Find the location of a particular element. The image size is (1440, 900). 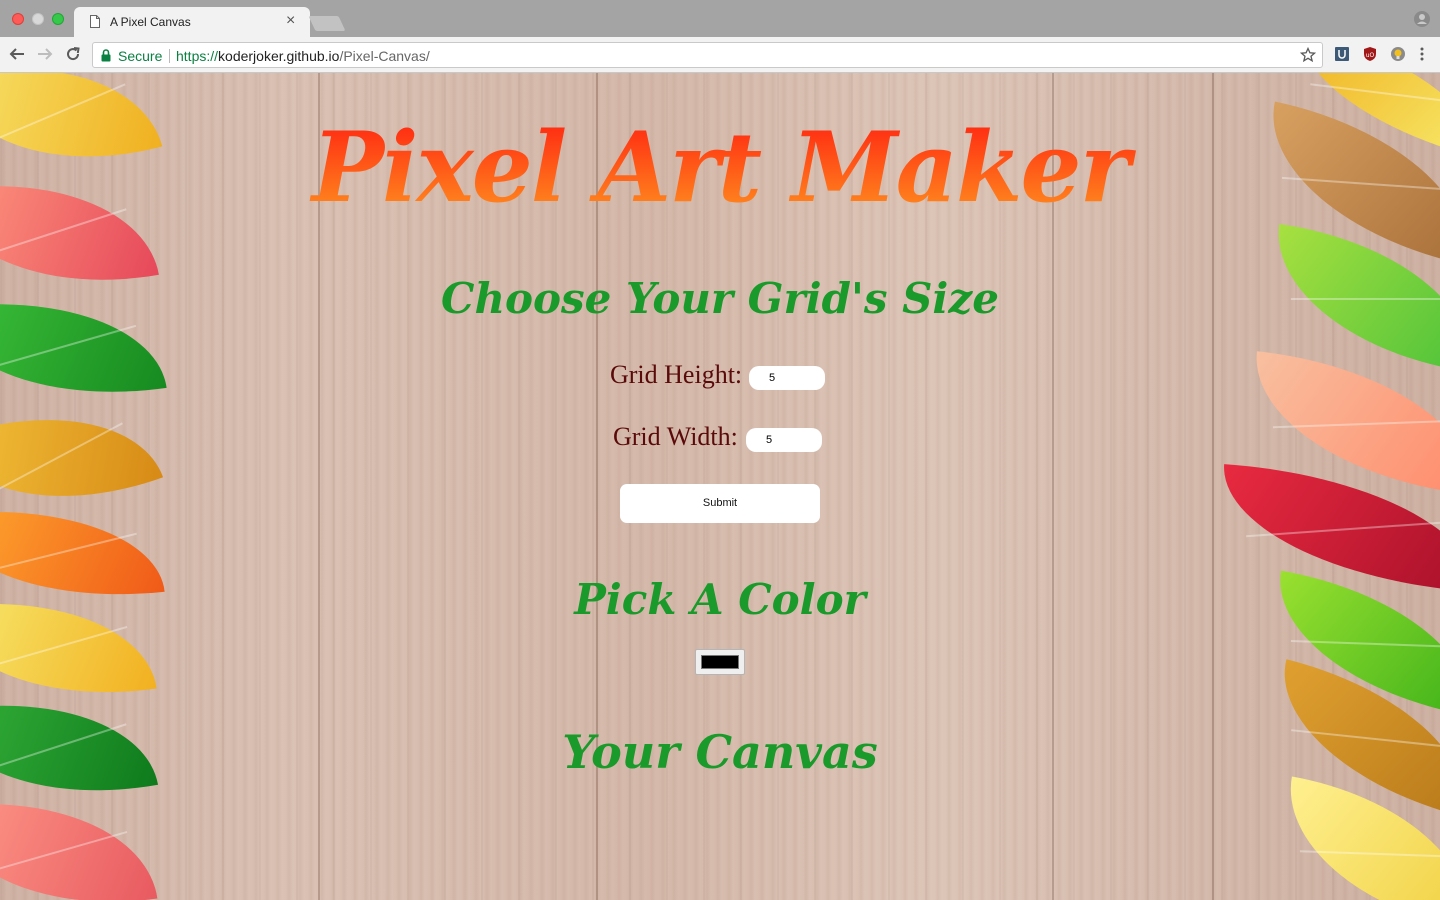

browser-tab-bar: A Pixel Canvas × is located at coordinates (720, 18).